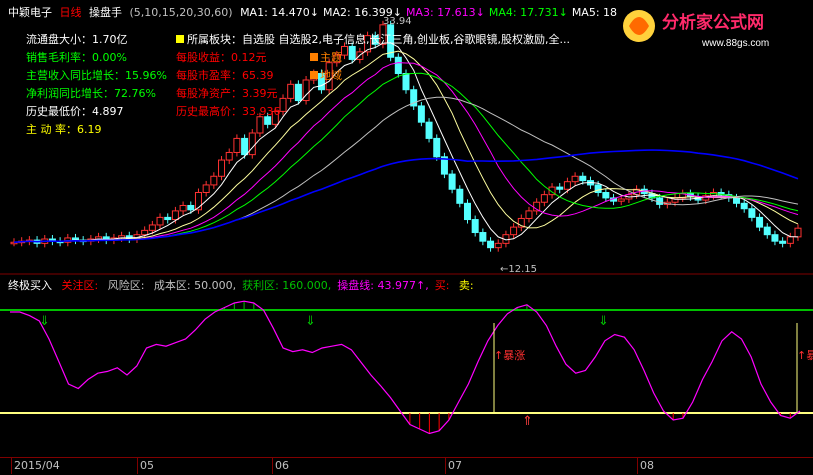  Describe the element at coordinates (228, 111) in the screenshot. I see `info-row: 历史最高价：33.936` at that location.